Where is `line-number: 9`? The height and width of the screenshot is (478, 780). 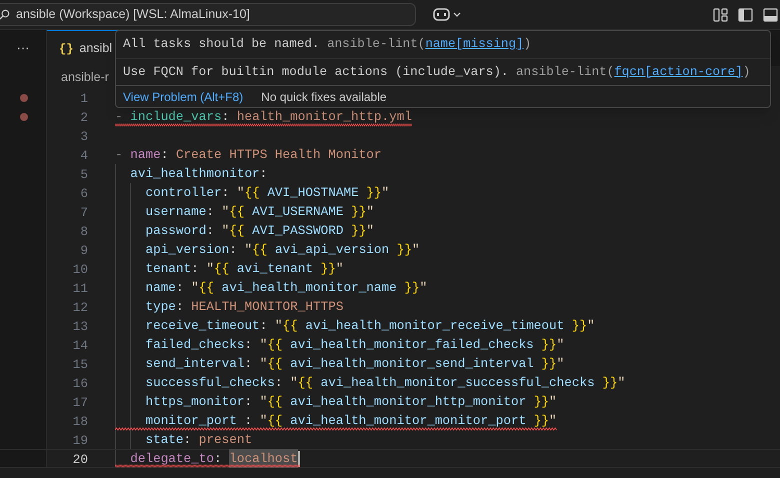 line-number: 9 is located at coordinates (84, 250).